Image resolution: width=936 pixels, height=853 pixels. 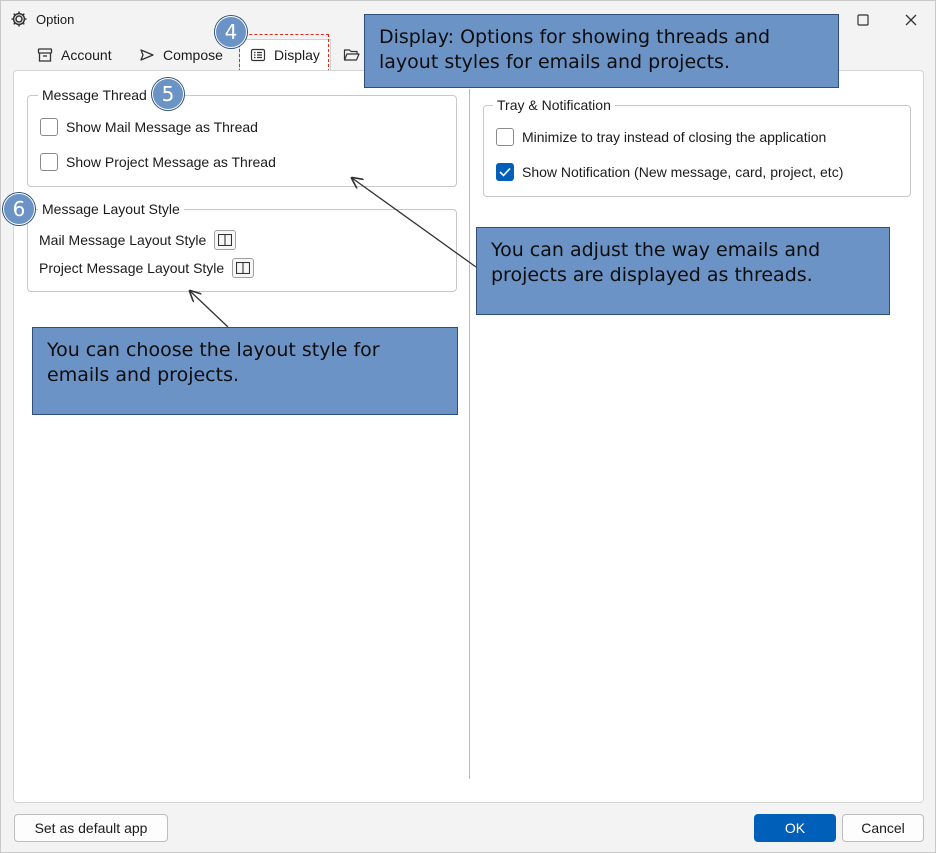 I want to click on maximize-icon, so click(x=863, y=20).